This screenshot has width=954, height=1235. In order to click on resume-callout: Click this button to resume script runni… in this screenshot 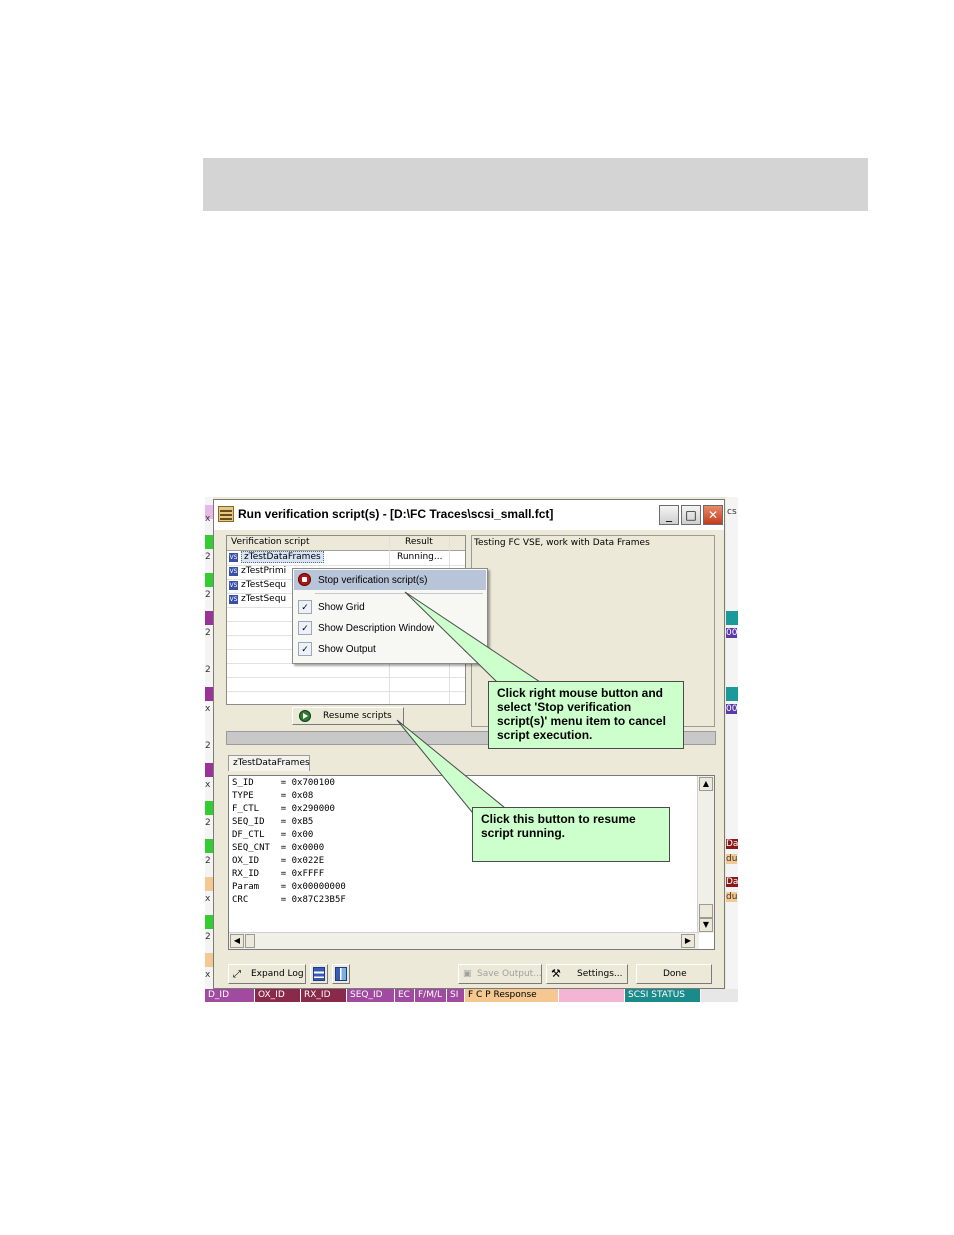, I will do `click(571, 834)`.